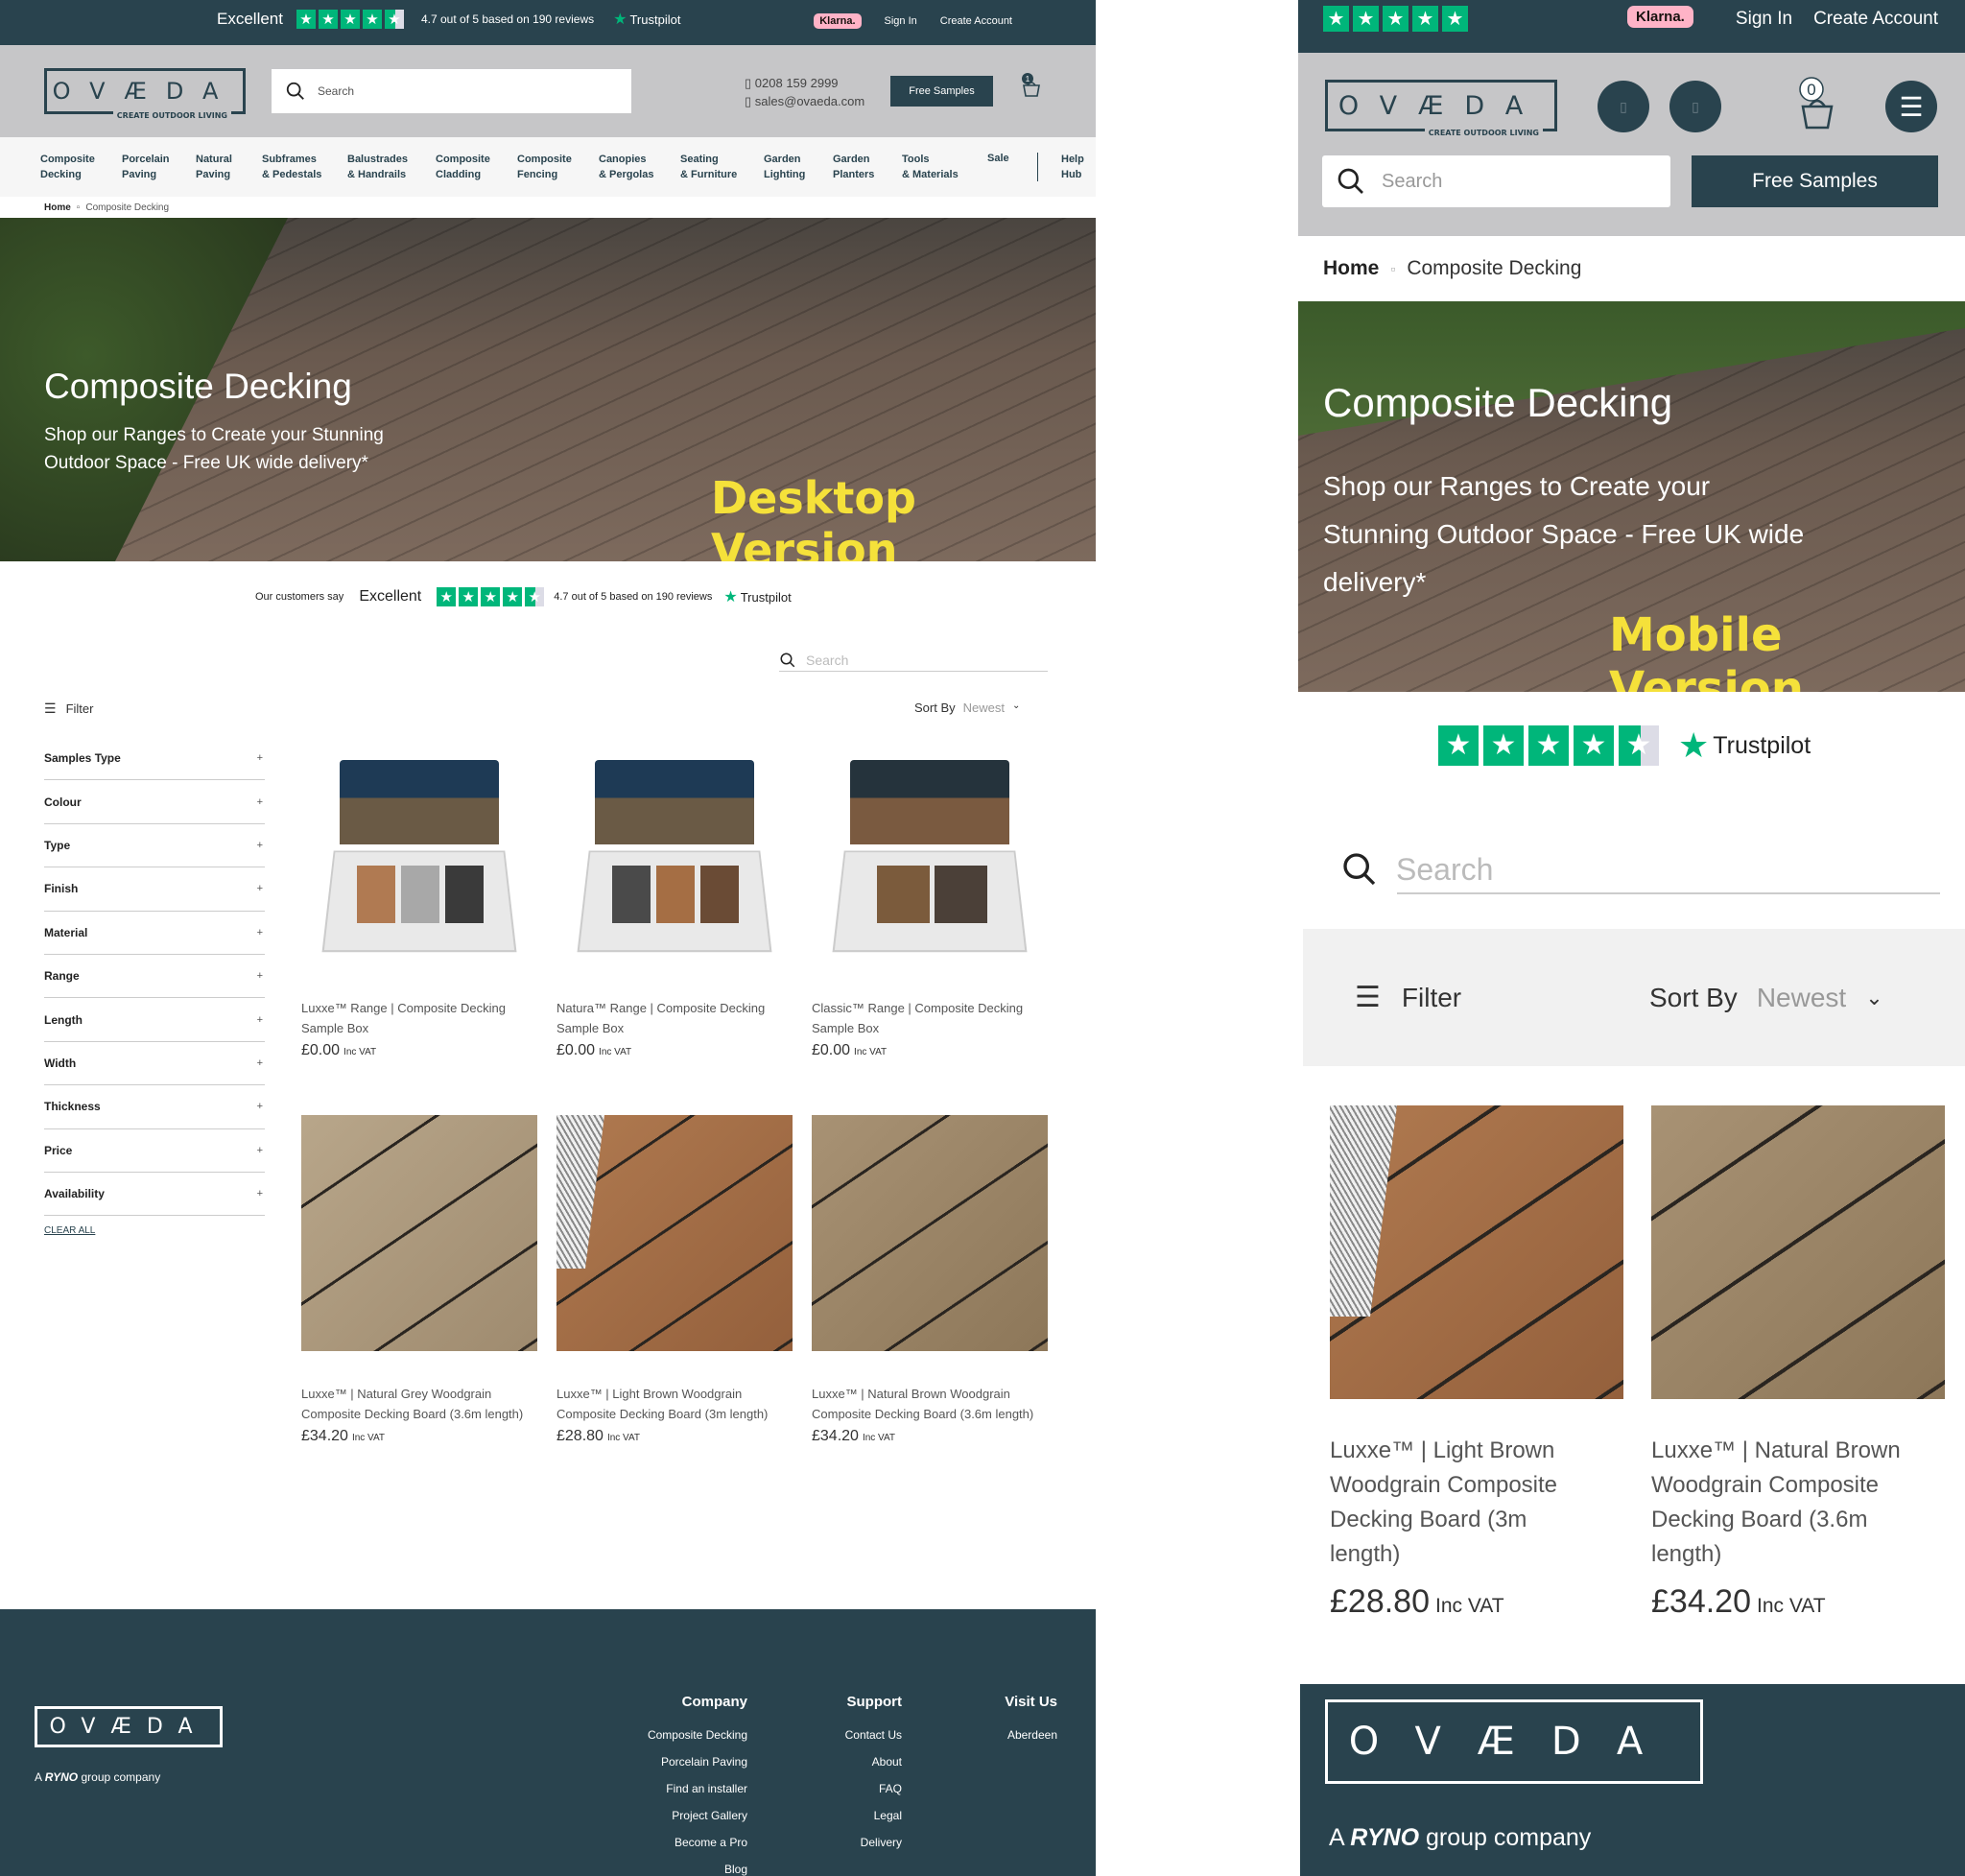 This screenshot has width=1965, height=1876. What do you see at coordinates (463, 167) in the screenshot?
I see `nav-composite-cladding: Composite Cladding` at bounding box center [463, 167].